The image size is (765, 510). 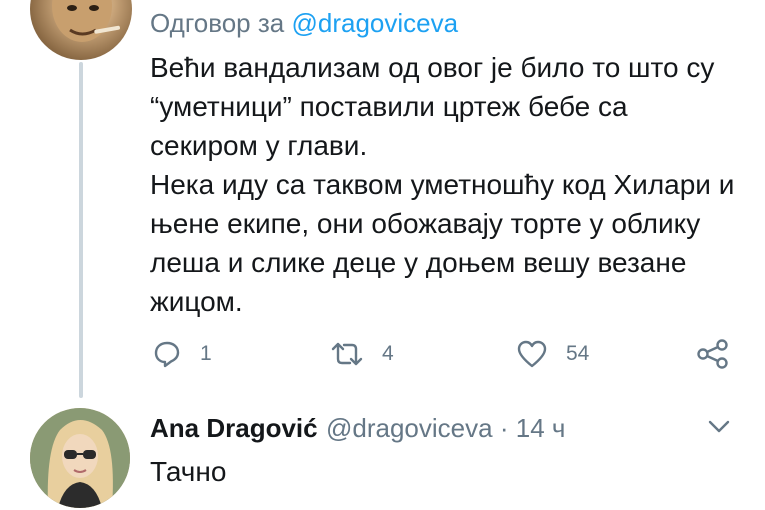 I want to click on share-button, so click(x=713, y=354).